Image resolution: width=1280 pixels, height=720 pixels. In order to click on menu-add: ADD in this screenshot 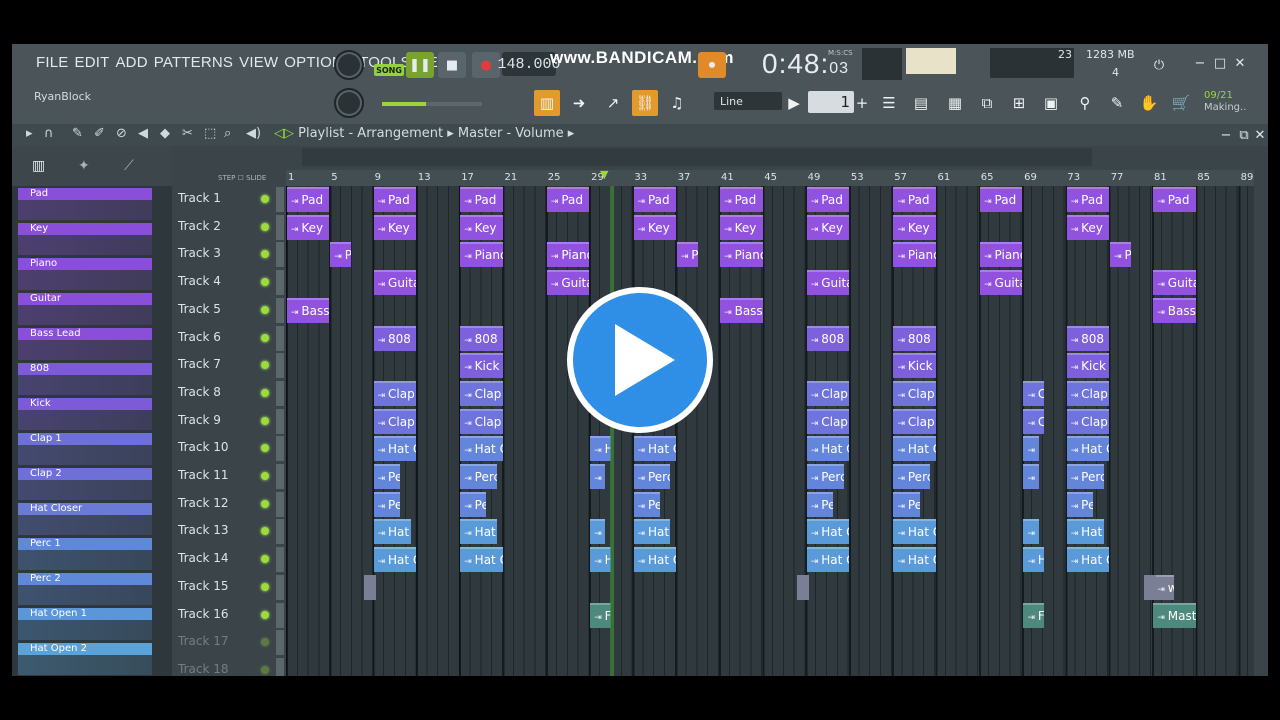, I will do `click(131, 62)`.